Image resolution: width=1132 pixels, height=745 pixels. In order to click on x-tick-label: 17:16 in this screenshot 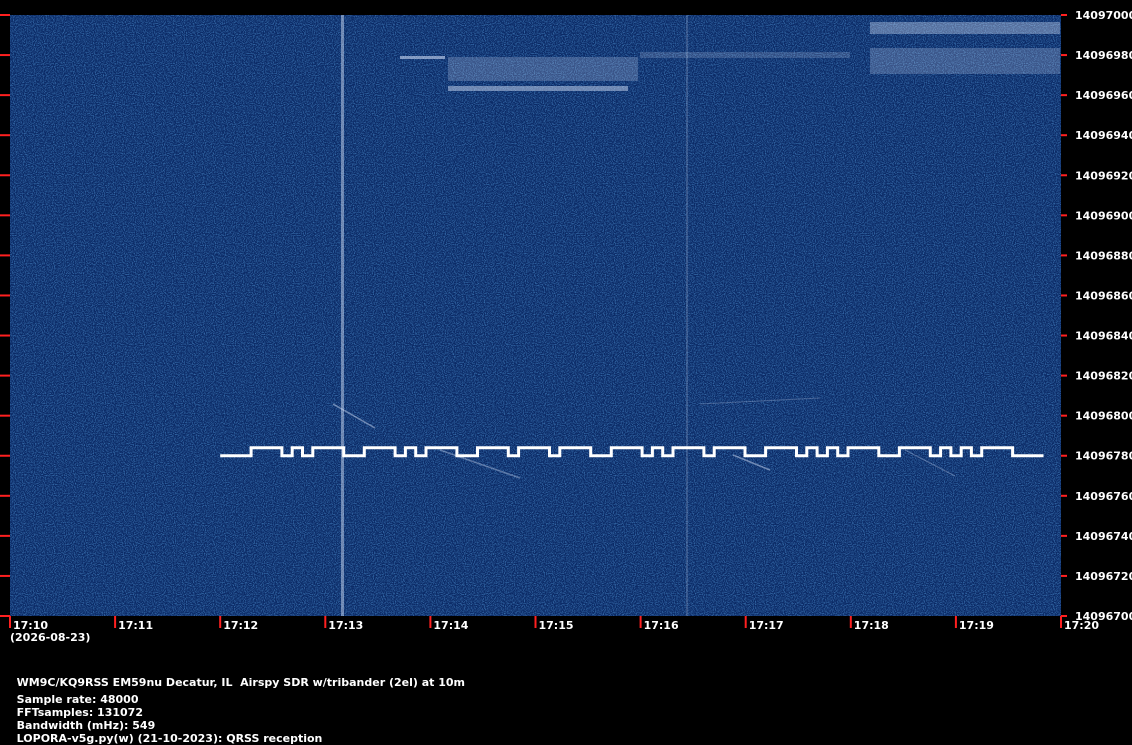, I will do `click(661, 625)`.